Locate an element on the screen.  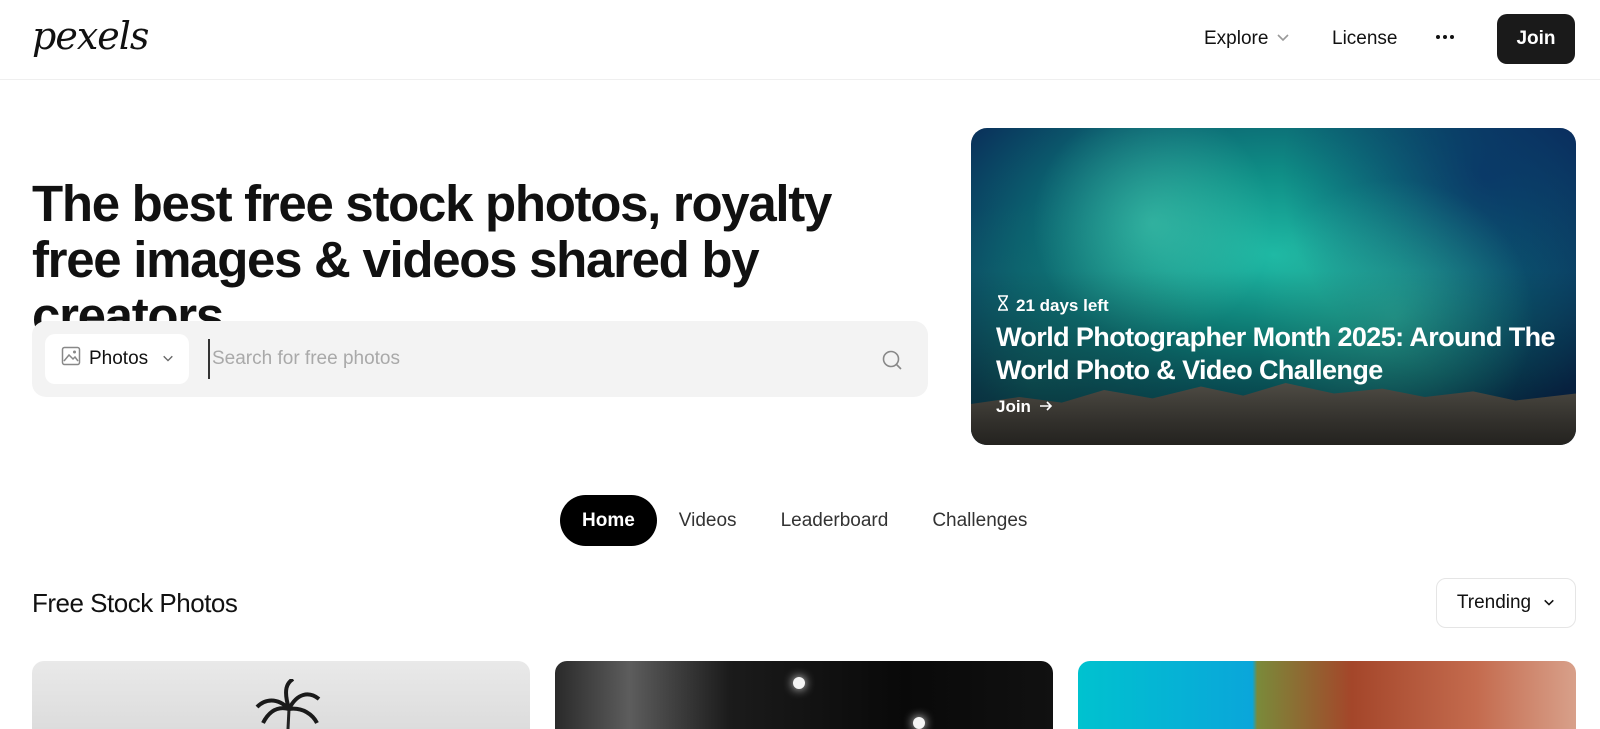
challenge-days-left: 21 days left is located at coordinates (1052, 305).